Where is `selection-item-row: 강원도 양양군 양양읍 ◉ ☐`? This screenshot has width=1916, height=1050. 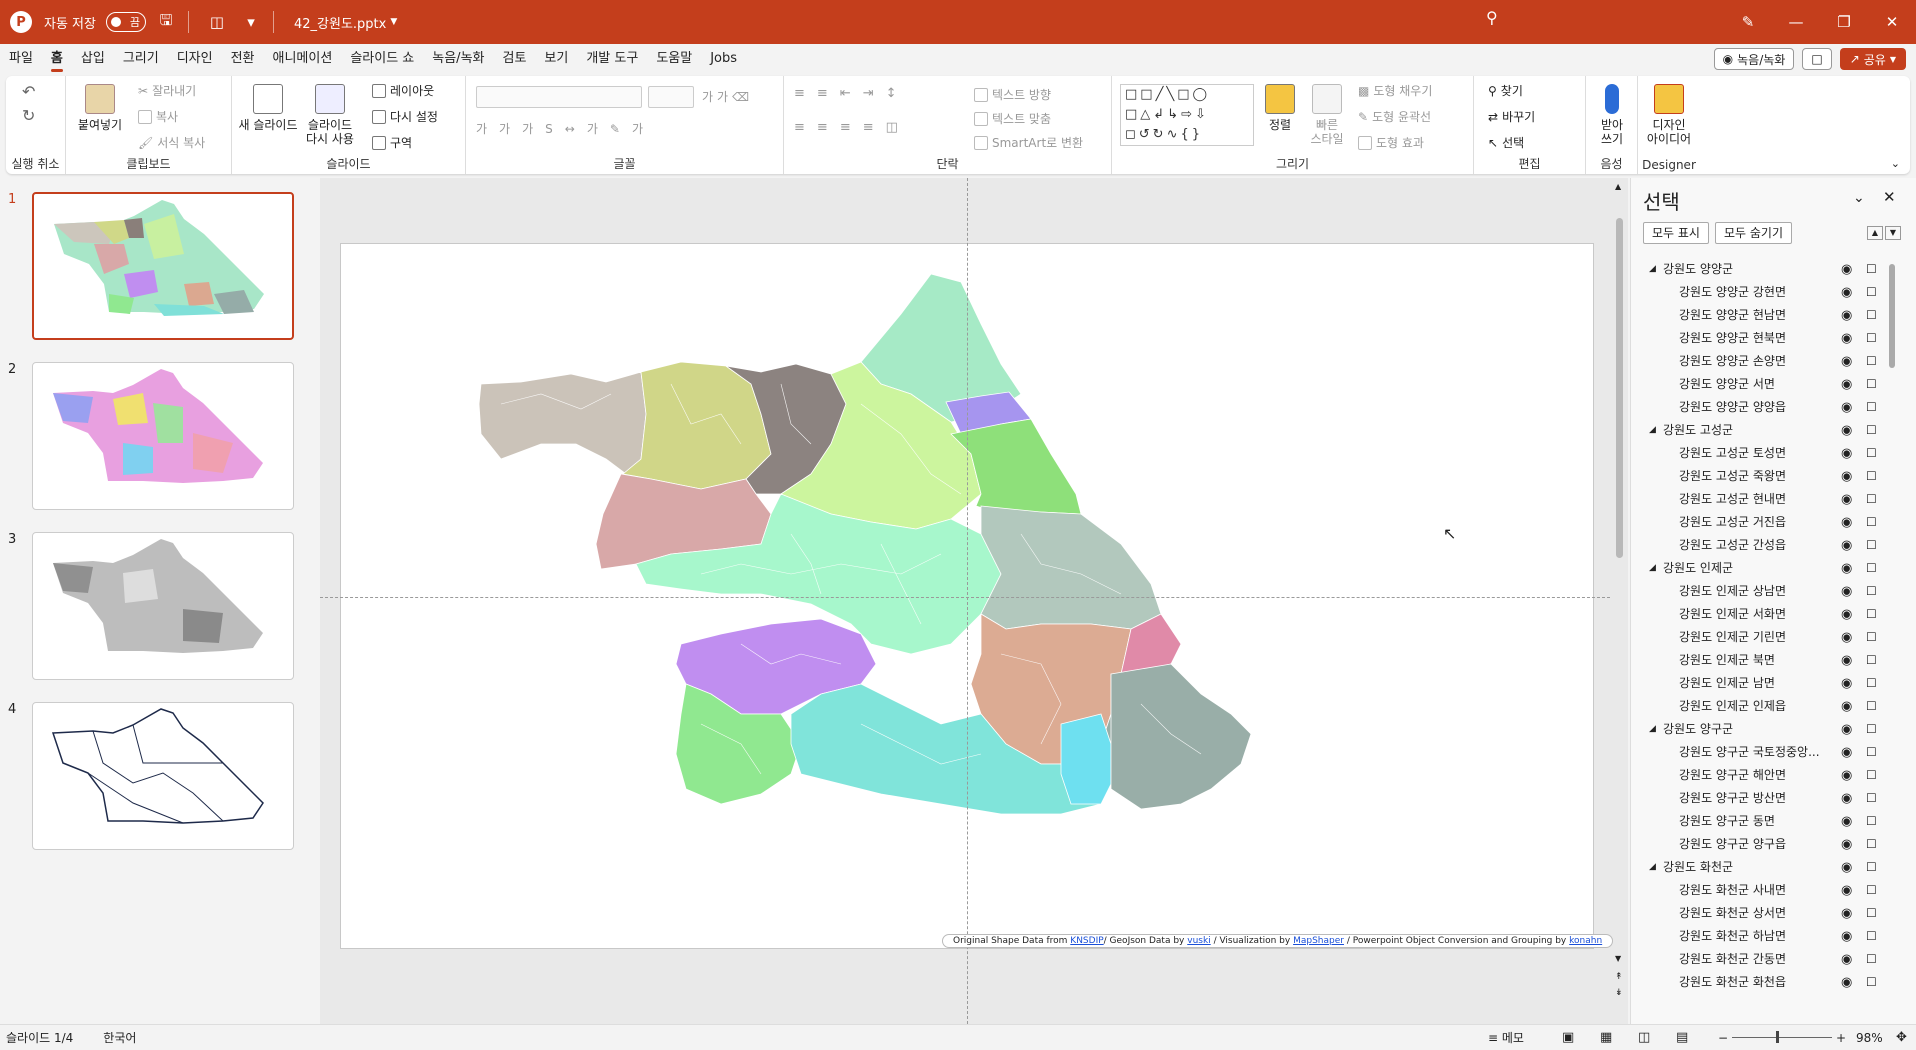 selection-item-row: 강원도 양양군 양양읍 ◉ ☐ is located at coordinates (1766, 407).